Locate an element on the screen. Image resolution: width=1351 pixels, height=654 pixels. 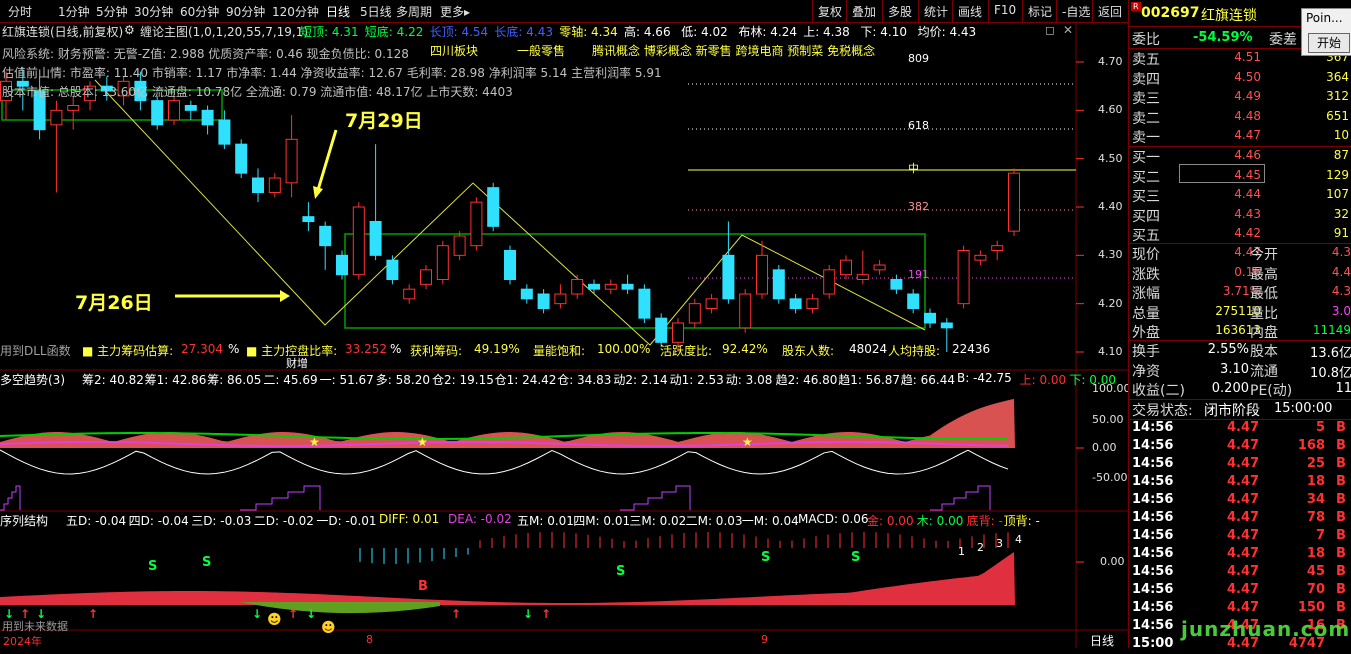
chip-item-11: 92.42% is located at coordinates (745, 349).